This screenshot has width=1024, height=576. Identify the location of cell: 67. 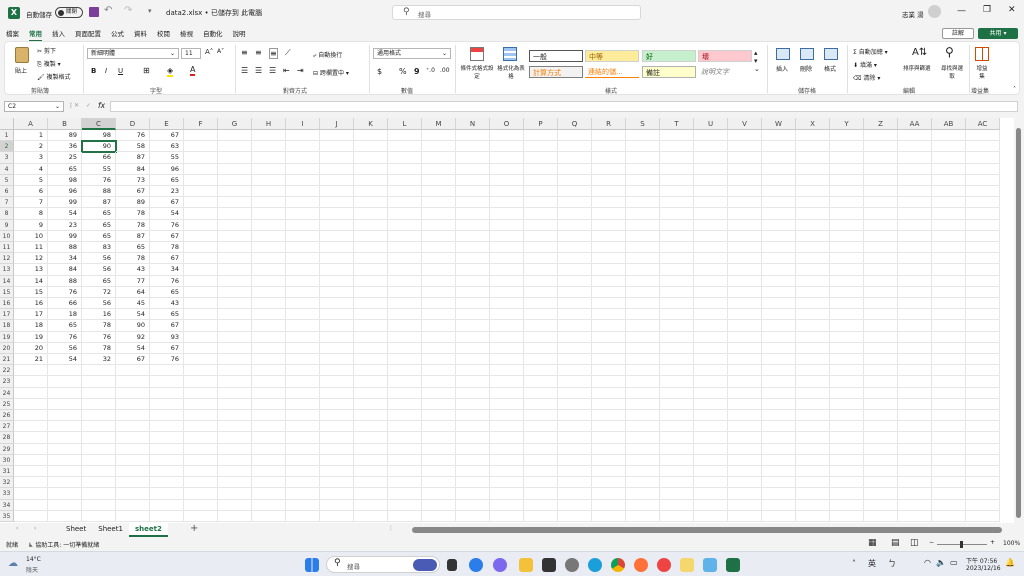
(133, 192).